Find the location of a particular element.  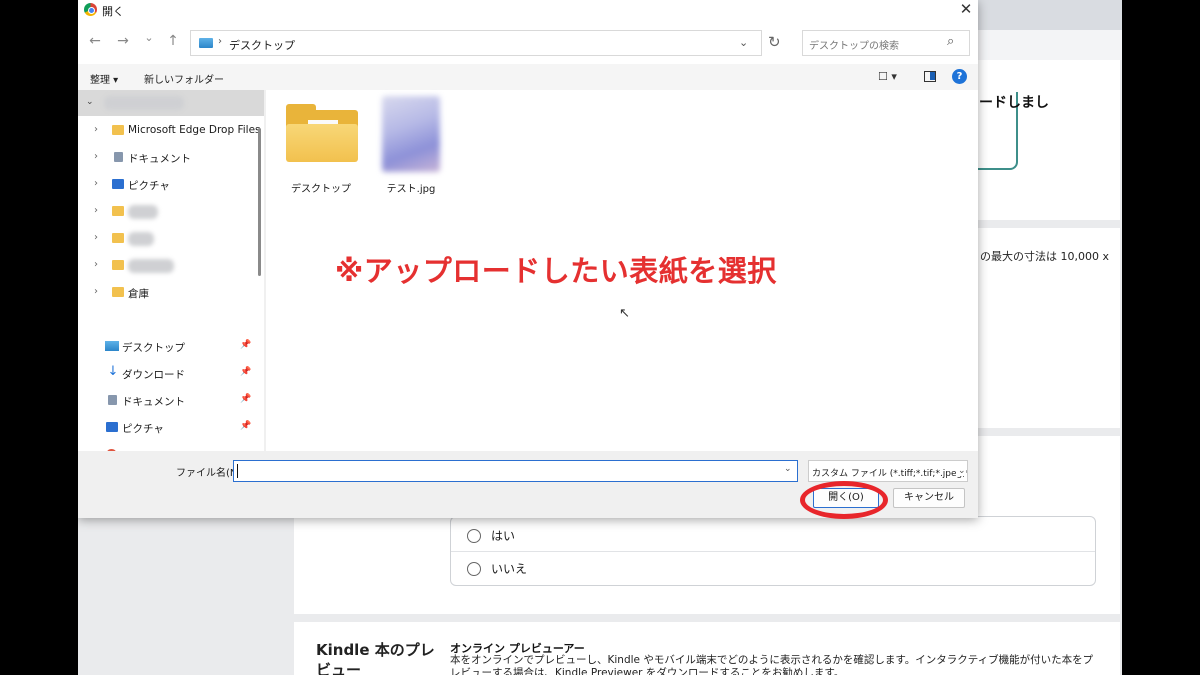

chrome-icon is located at coordinates (90, 9).